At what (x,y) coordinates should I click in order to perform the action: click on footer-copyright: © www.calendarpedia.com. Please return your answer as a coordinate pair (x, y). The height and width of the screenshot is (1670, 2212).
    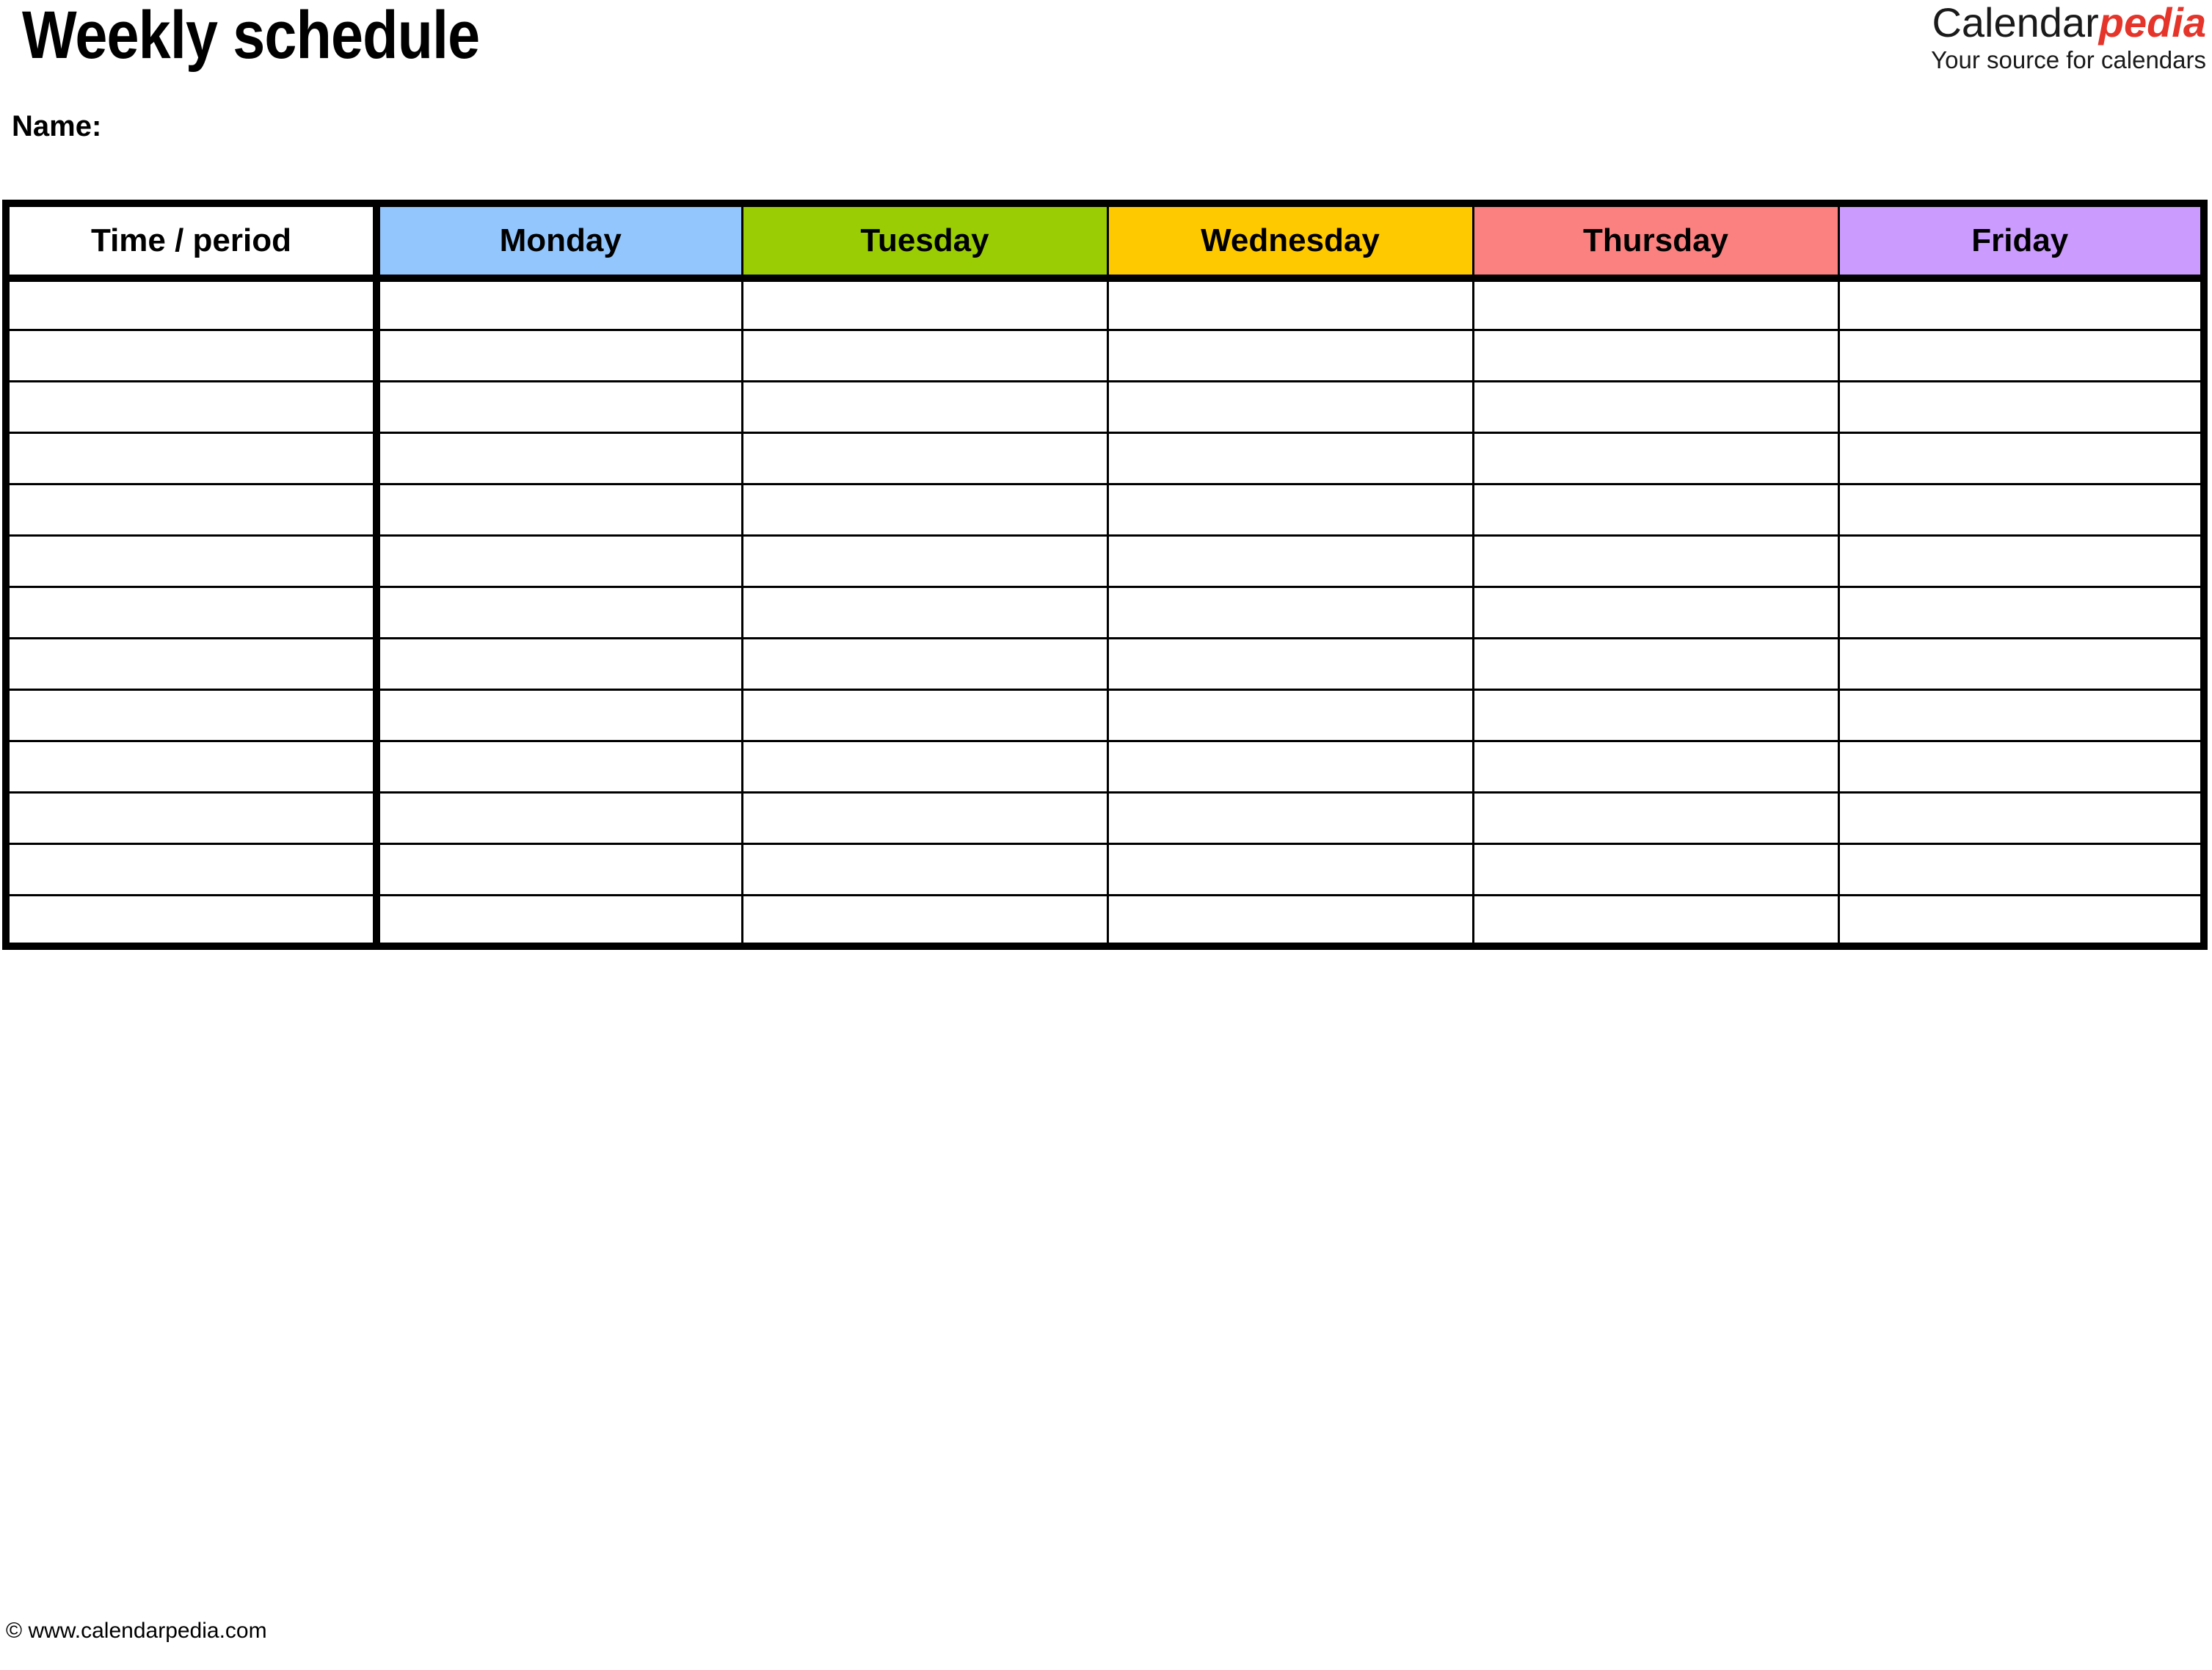
    Looking at the image, I should click on (136, 1631).